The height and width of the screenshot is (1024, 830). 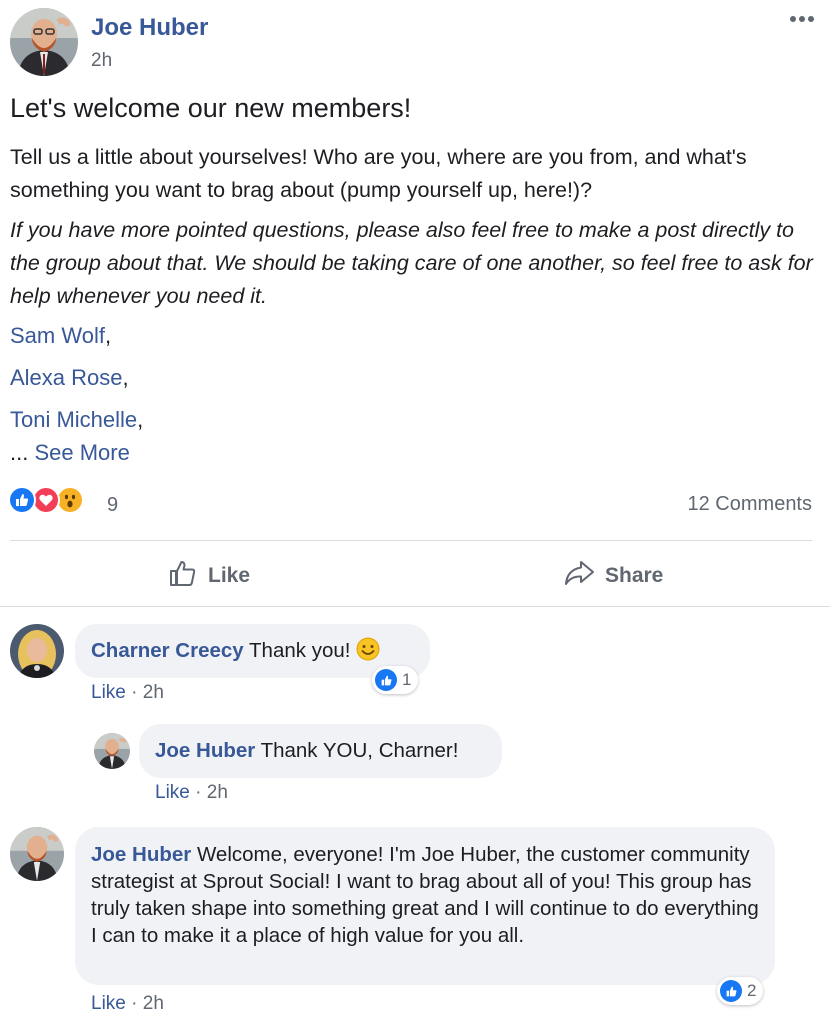 I want to click on mention-link: Sam Wolf, so click(x=57, y=335).